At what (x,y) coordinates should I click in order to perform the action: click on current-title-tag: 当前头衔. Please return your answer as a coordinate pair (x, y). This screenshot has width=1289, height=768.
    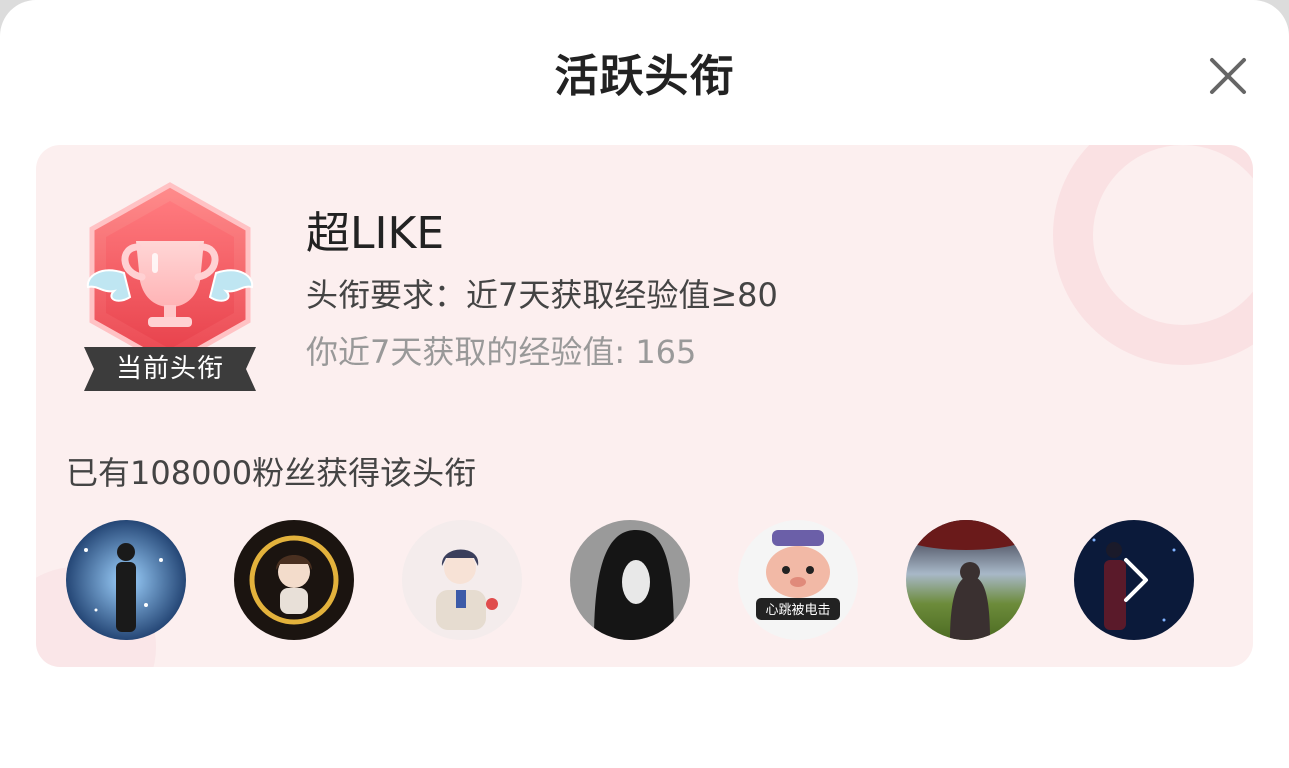
    Looking at the image, I should click on (170, 369).